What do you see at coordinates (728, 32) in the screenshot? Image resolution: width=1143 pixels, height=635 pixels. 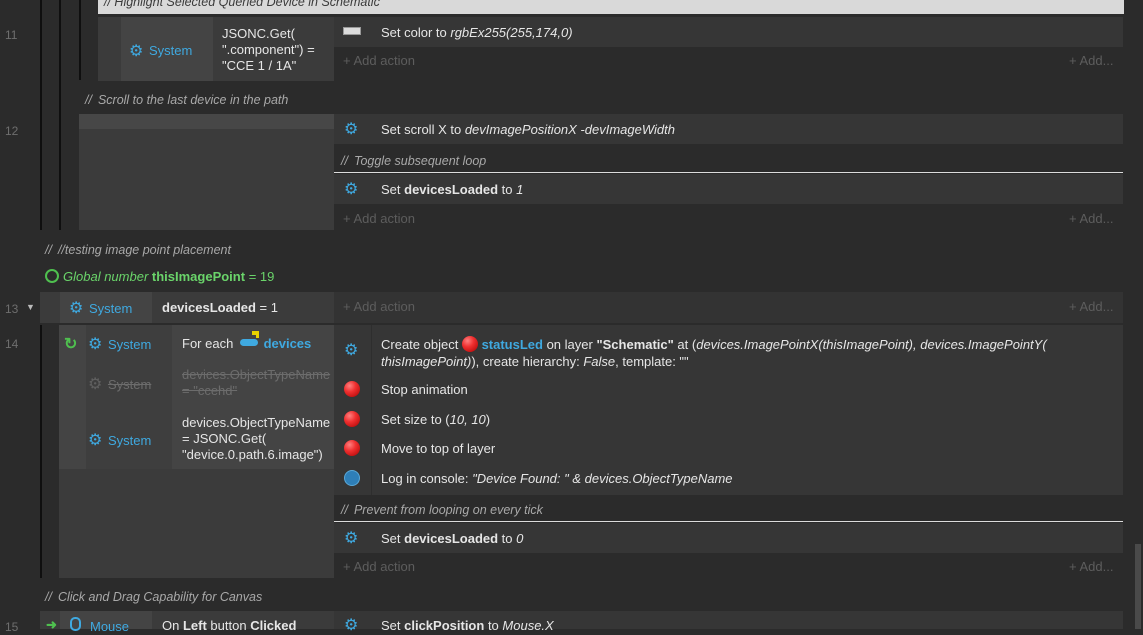 I see `event-11-action-row: Set color to rgbEx255(255,174,0)` at bounding box center [728, 32].